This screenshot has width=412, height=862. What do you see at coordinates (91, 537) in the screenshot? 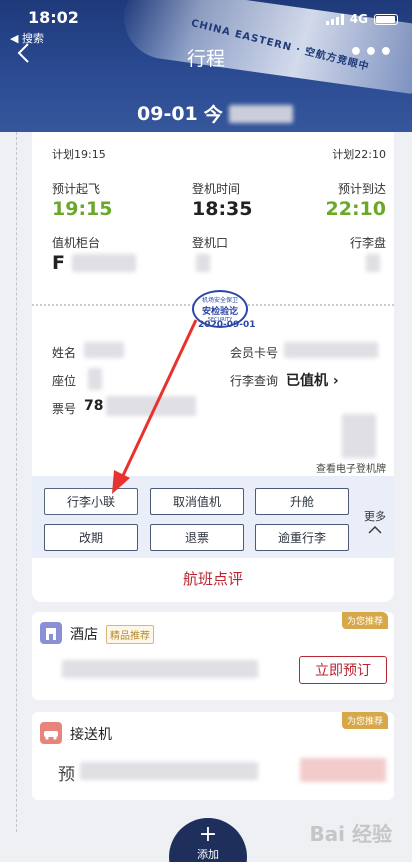
I see `reschedule-button: 改期` at bounding box center [91, 537].